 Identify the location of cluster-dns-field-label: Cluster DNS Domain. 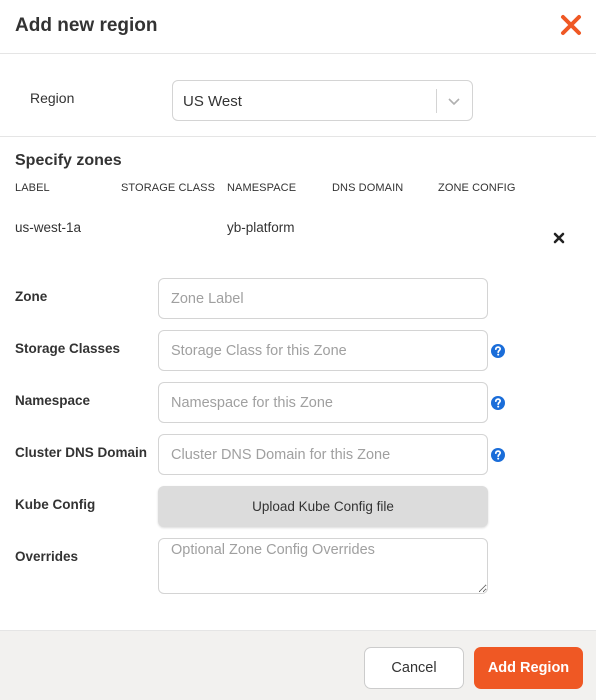
(81, 452).